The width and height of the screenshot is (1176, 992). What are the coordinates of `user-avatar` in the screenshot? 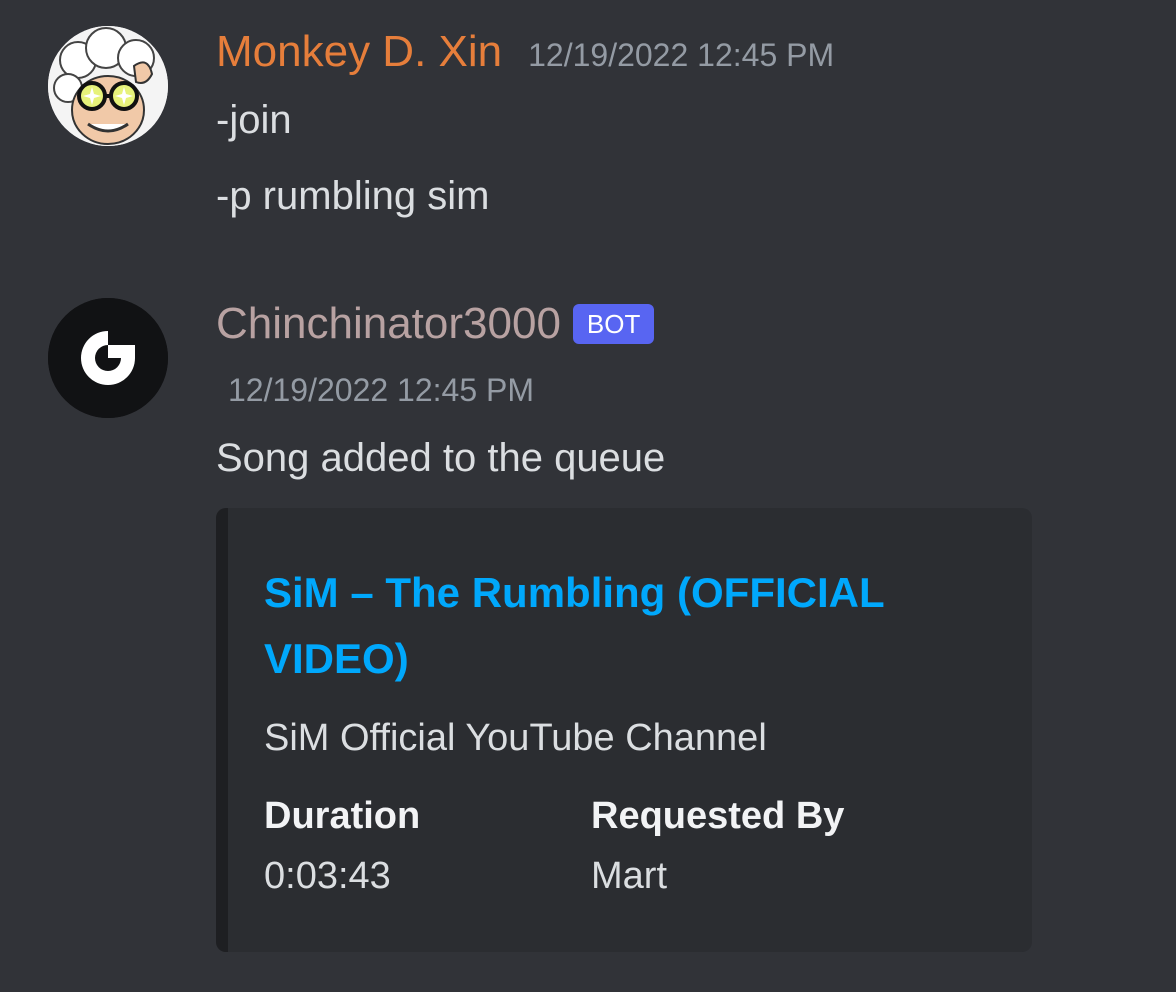 It's located at (108, 86).